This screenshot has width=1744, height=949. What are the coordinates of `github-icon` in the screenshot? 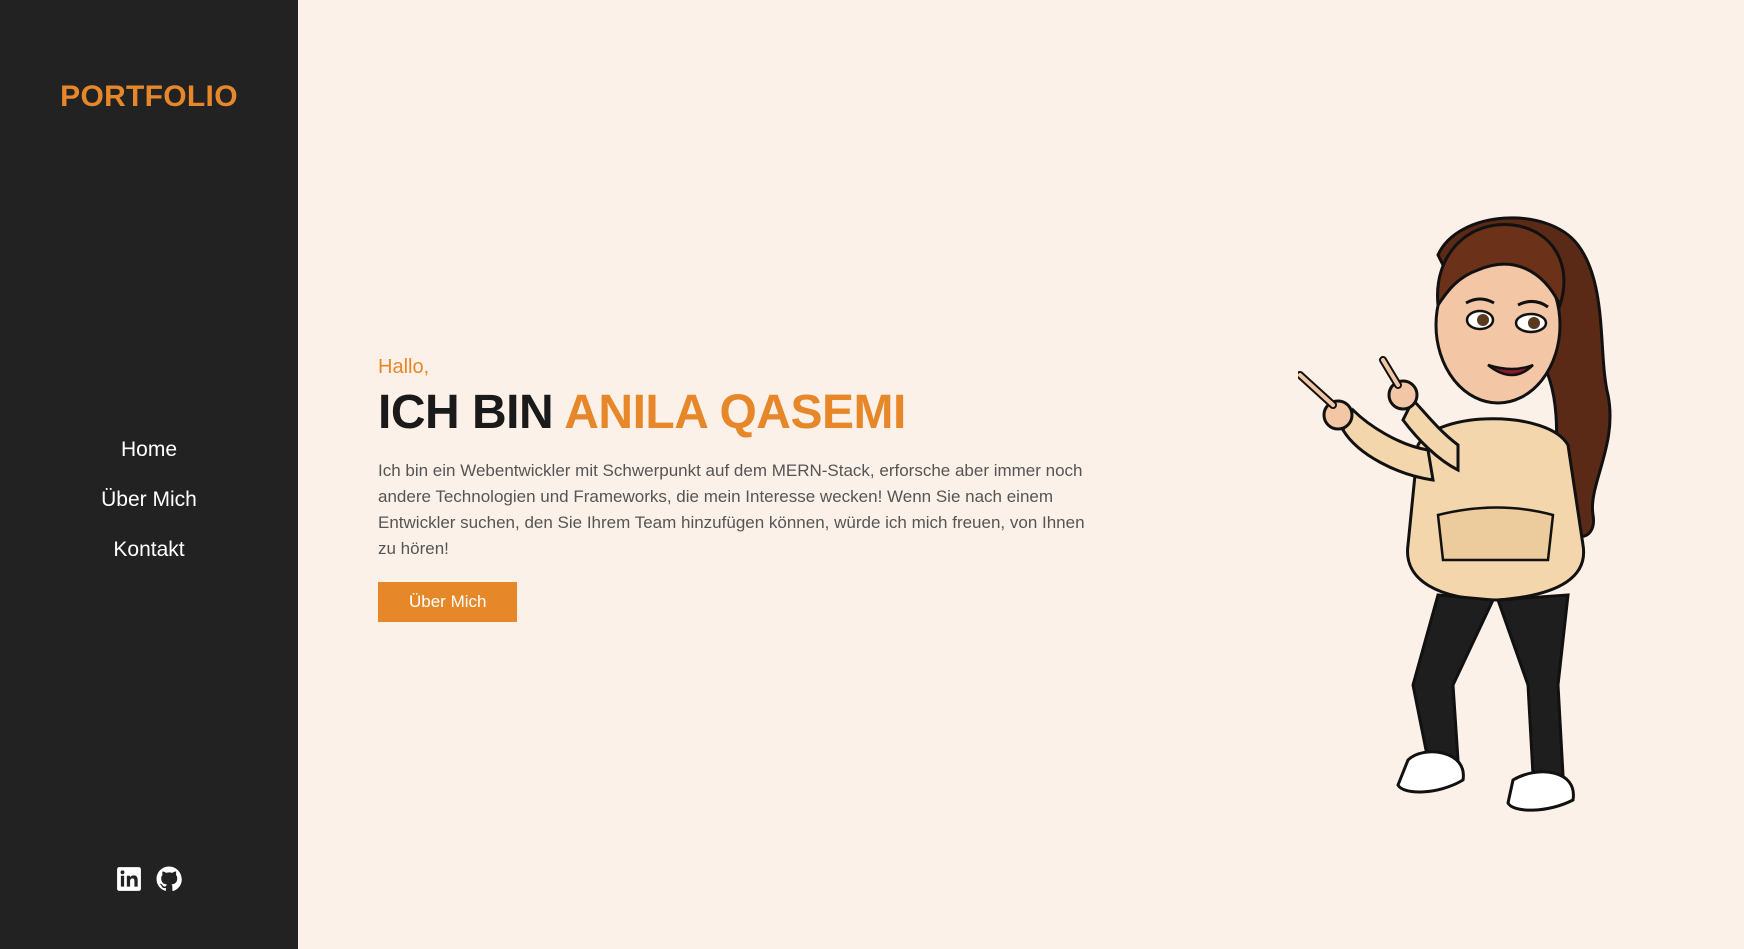 It's located at (169, 879).